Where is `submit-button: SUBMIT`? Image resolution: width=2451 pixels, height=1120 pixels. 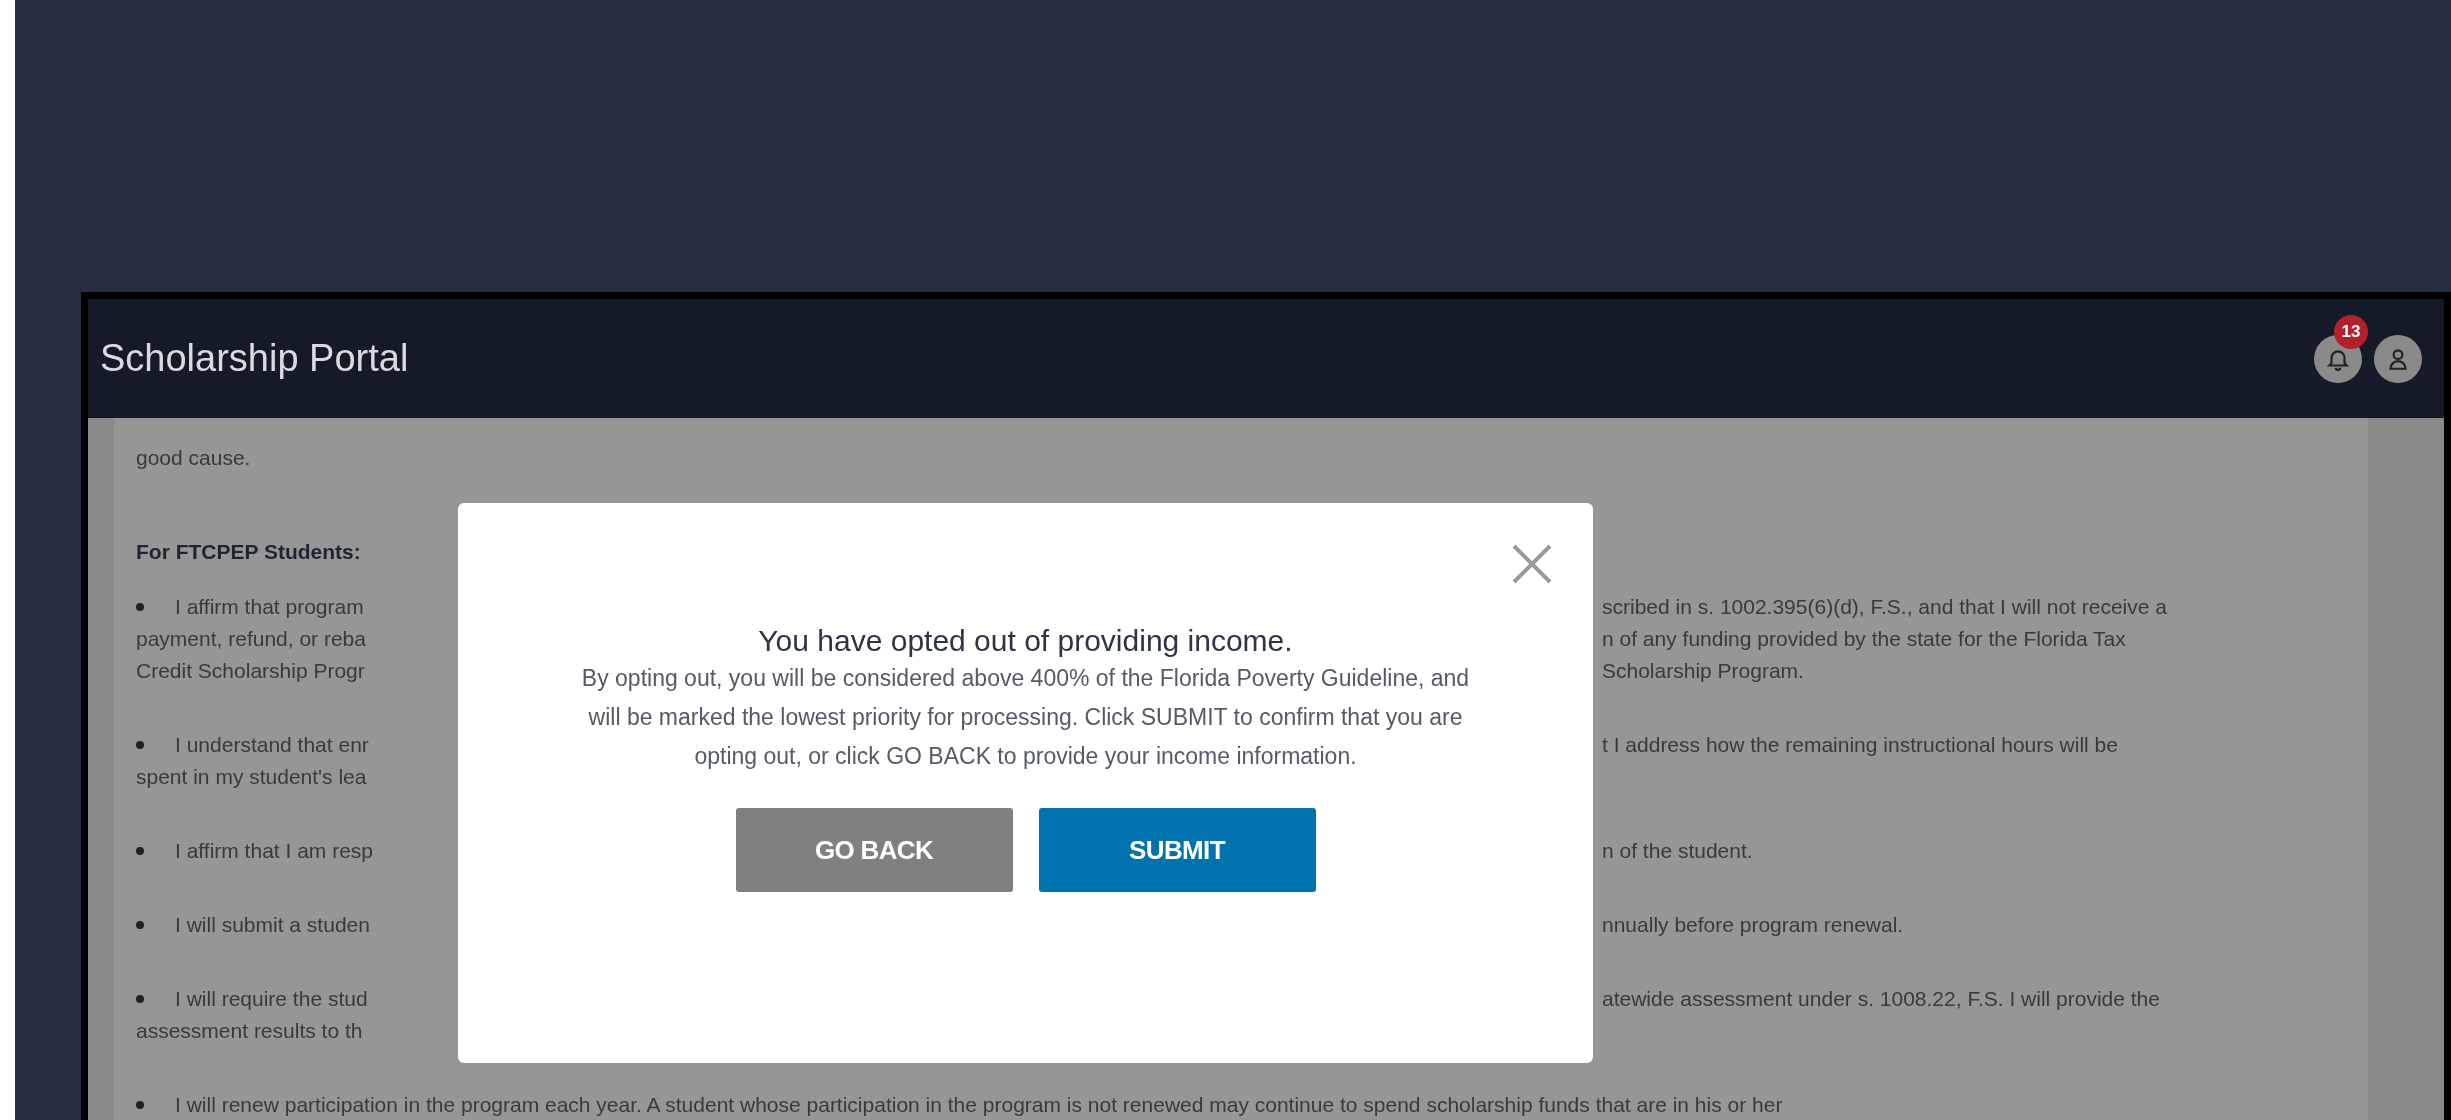
submit-button: SUBMIT is located at coordinates (1177, 850).